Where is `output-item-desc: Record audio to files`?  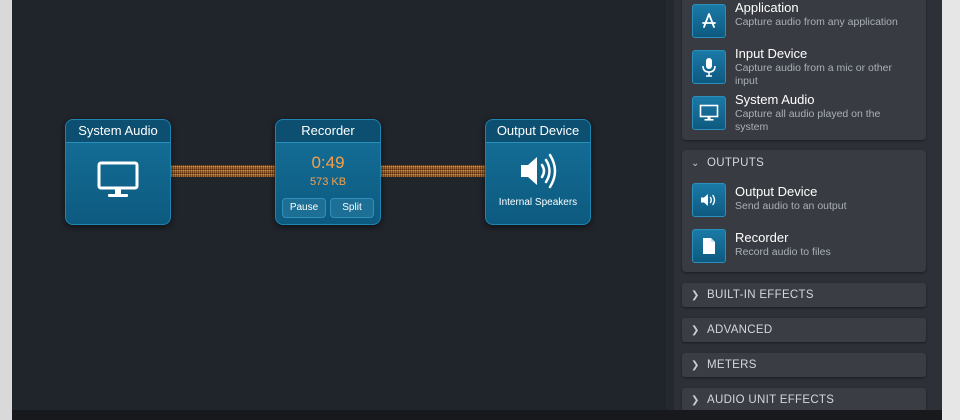
output-item-desc: Record audio to files is located at coordinates (783, 252).